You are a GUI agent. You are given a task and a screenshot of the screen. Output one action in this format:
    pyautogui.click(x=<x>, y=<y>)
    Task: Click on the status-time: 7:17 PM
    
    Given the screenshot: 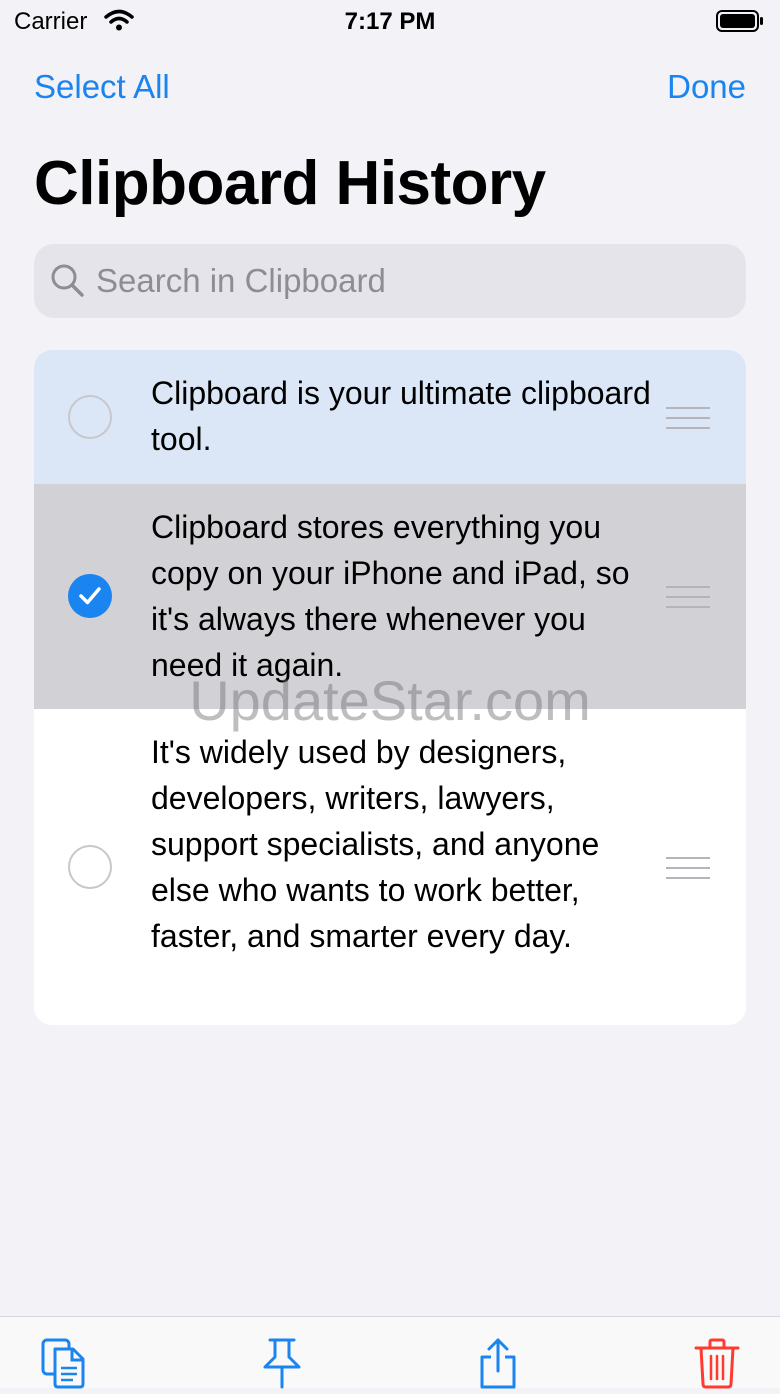 What is the action you would take?
    pyautogui.click(x=390, y=21)
    